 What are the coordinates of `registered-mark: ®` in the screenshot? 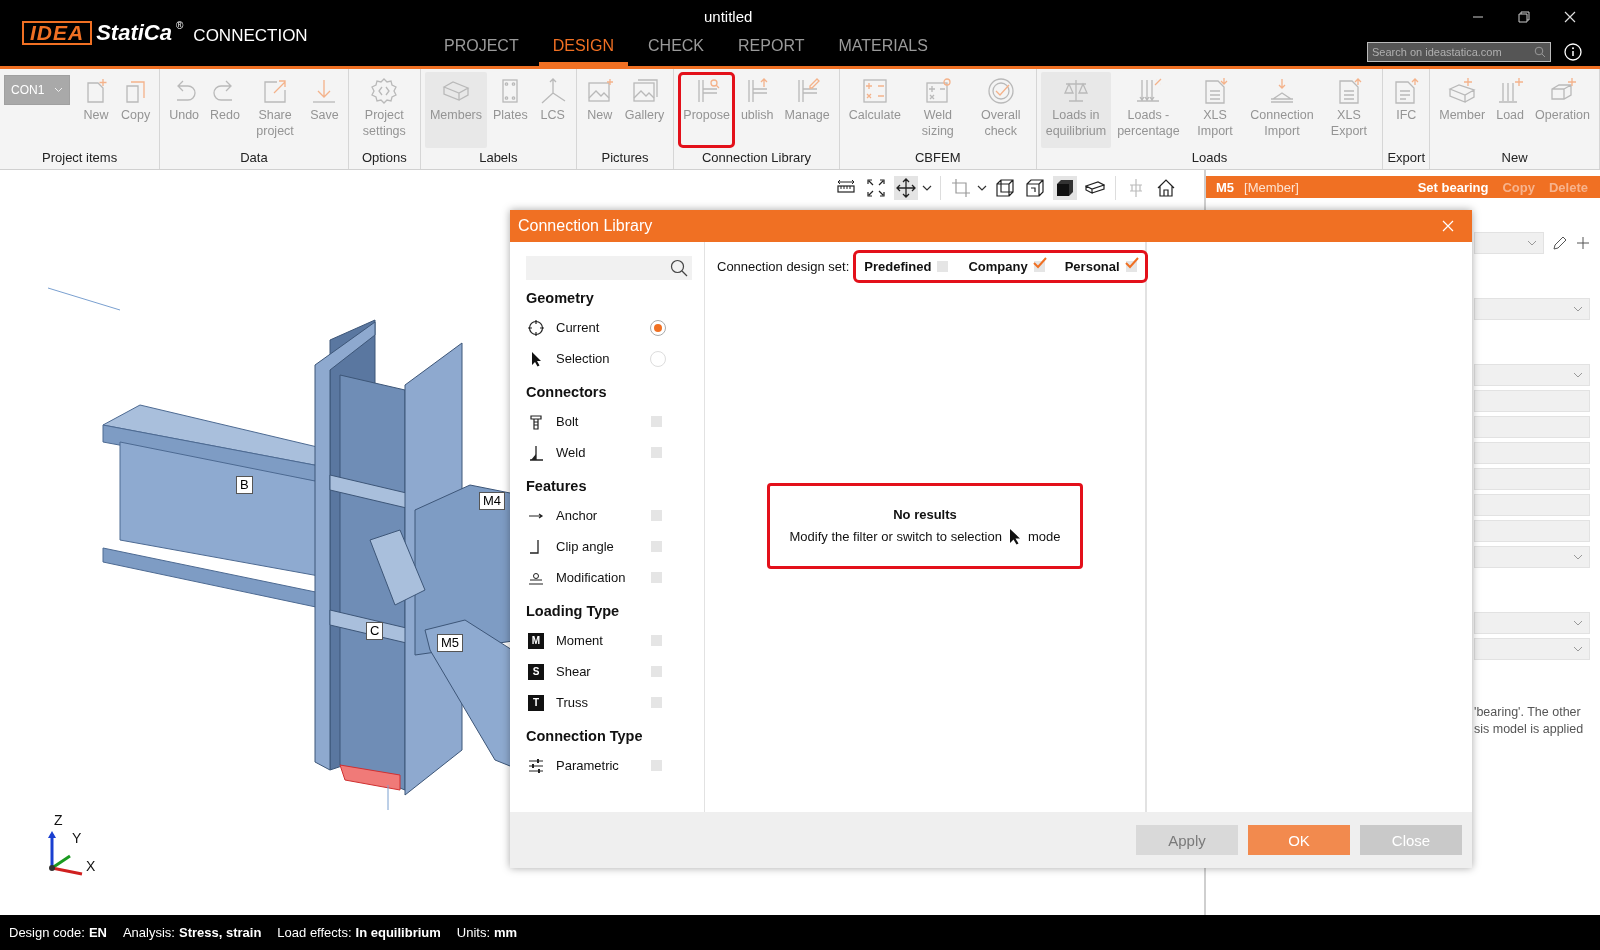 It's located at (180, 25).